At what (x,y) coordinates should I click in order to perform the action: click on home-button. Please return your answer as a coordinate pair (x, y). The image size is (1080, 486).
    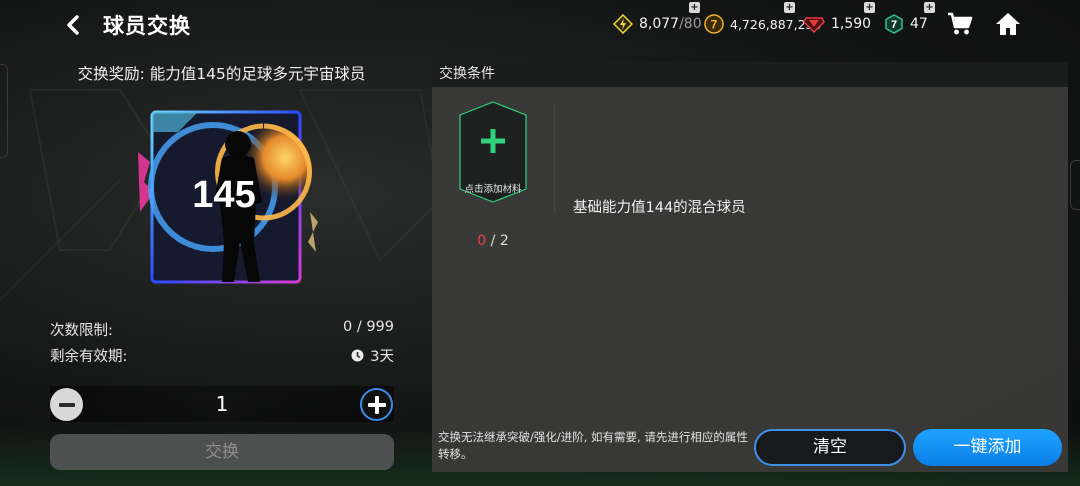
    Looking at the image, I should click on (1008, 24).